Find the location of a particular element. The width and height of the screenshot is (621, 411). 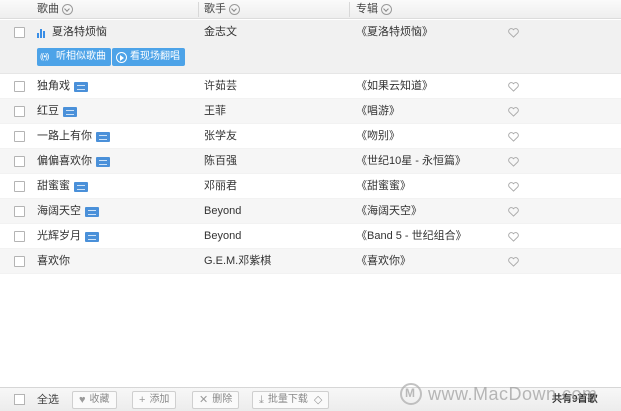

song-artist: 邓丽君 is located at coordinates (220, 186).